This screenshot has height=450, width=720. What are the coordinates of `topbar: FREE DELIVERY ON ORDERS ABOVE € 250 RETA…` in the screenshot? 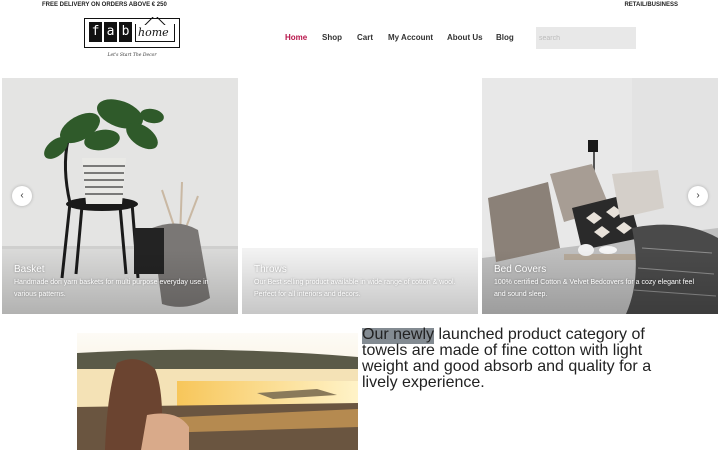 It's located at (360, 6).